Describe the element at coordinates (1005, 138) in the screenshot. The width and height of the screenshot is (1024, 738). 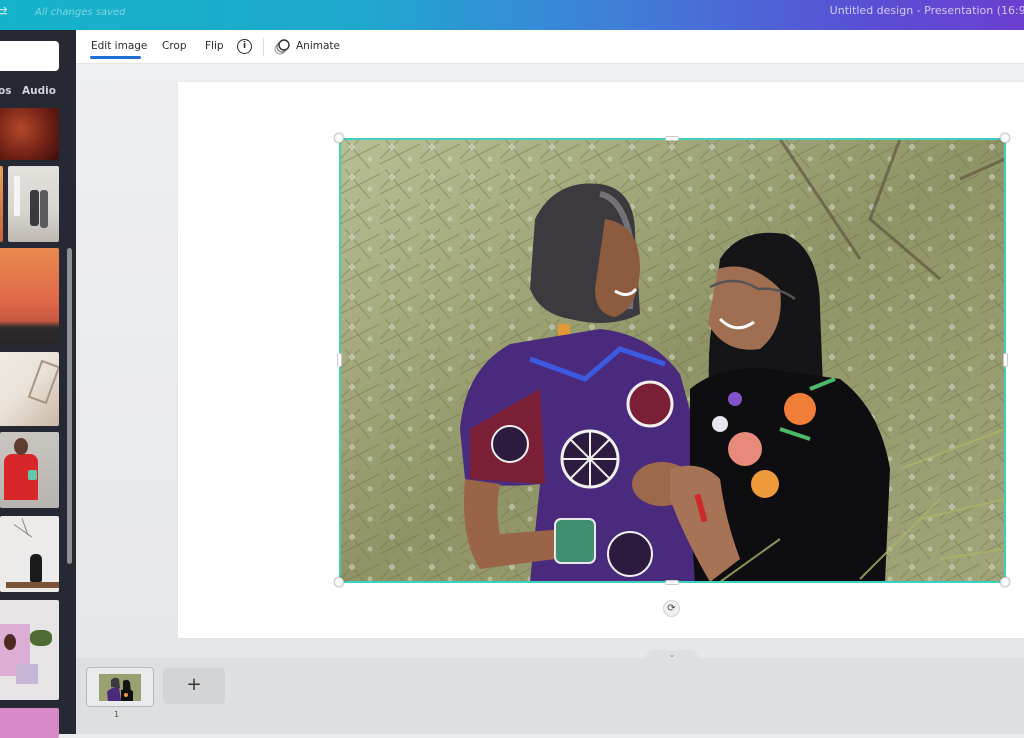
I see `resize-handle-top-right` at that location.